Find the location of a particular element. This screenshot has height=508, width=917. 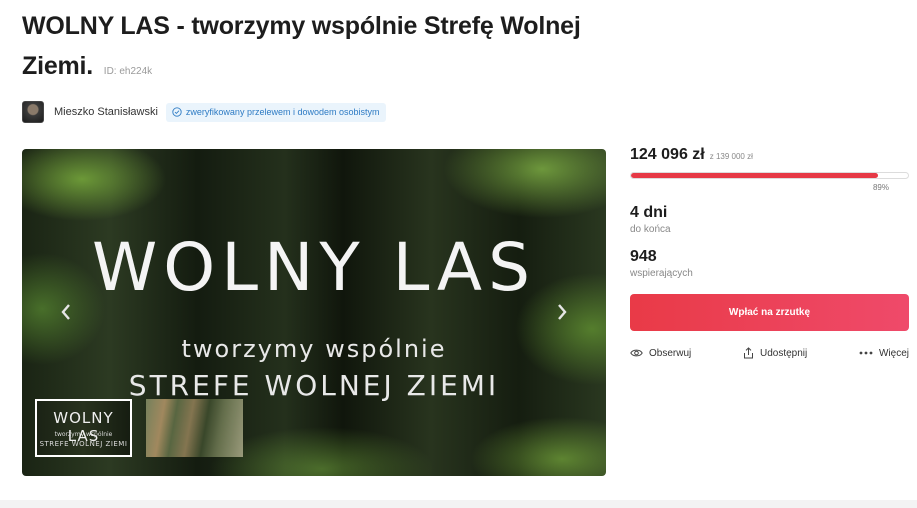

share-icon is located at coordinates (748, 353).